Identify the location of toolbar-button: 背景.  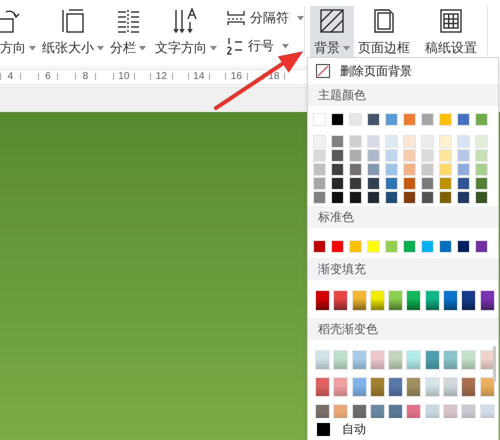
(332, 33).